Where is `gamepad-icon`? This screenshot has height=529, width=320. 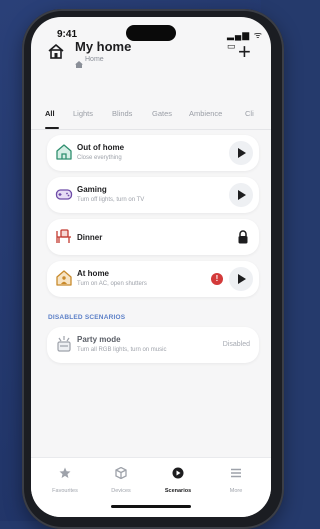 gamepad-icon is located at coordinates (64, 196).